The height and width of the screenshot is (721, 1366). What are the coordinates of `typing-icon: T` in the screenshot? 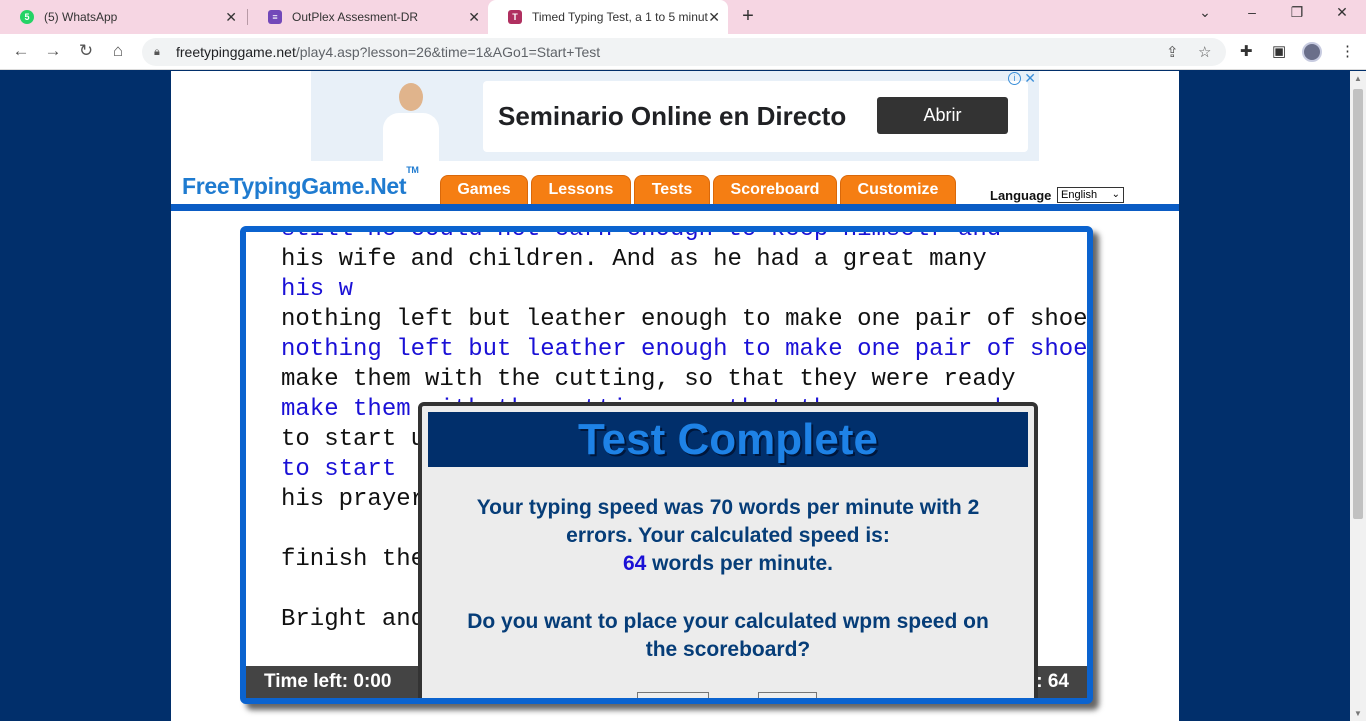 It's located at (515, 17).